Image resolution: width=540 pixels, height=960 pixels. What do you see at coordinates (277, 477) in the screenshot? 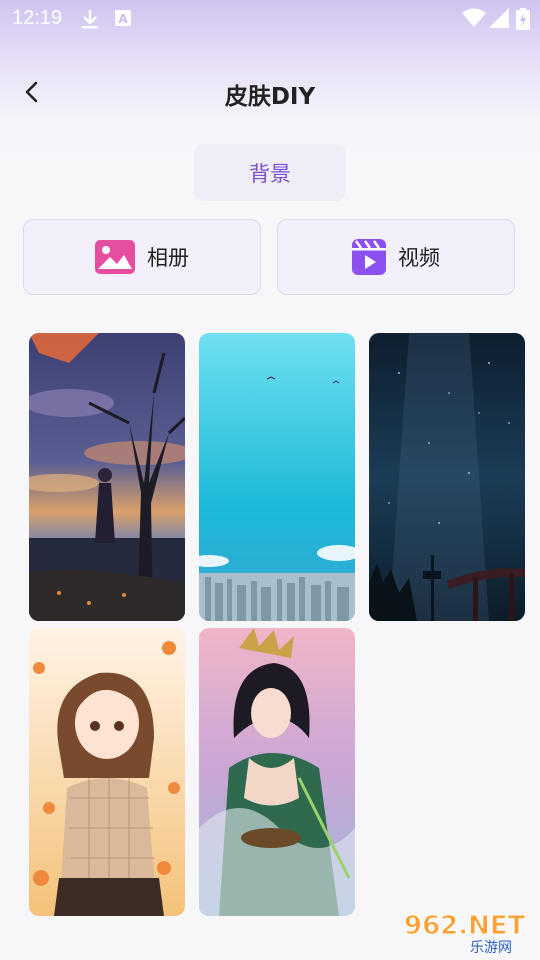
I see `wallpaper-blue-sky-city` at bounding box center [277, 477].